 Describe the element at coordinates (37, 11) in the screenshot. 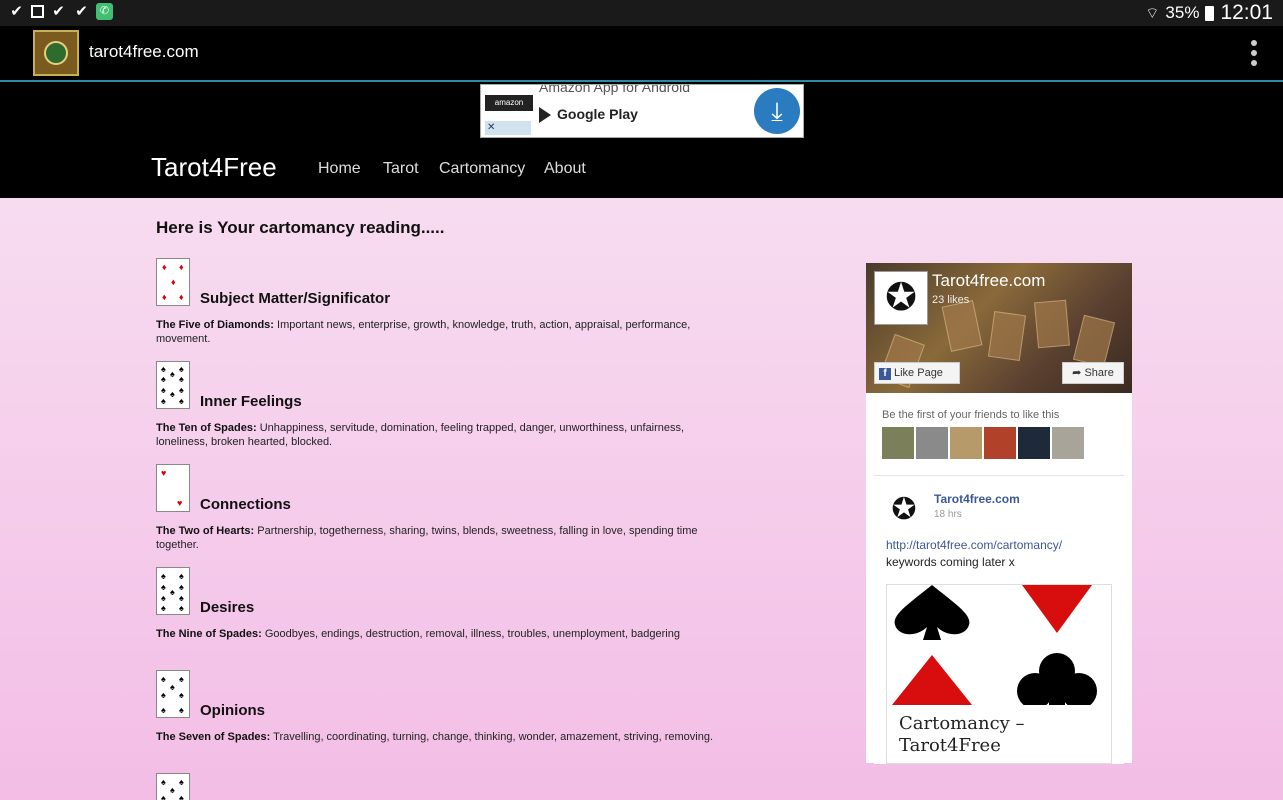

I see `image-icon` at that location.